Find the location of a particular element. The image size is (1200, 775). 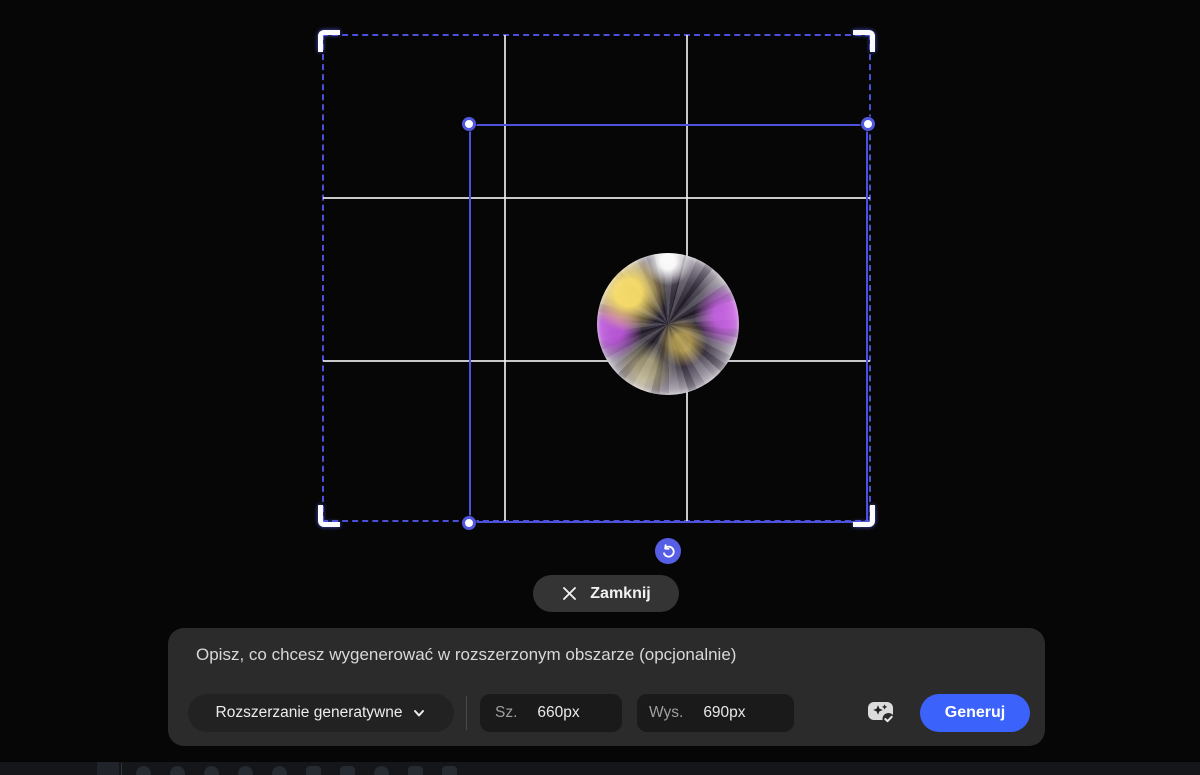

expand-corner-handle-bottom-right is located at coordinates (864, 516).